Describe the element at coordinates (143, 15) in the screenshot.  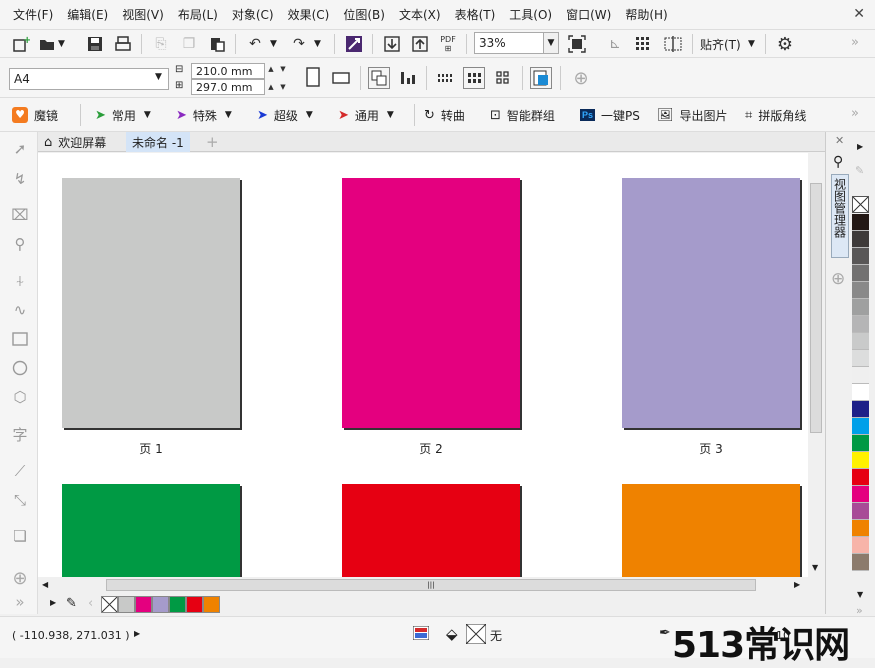
I see `menu-view: 视图(V)` at that location.